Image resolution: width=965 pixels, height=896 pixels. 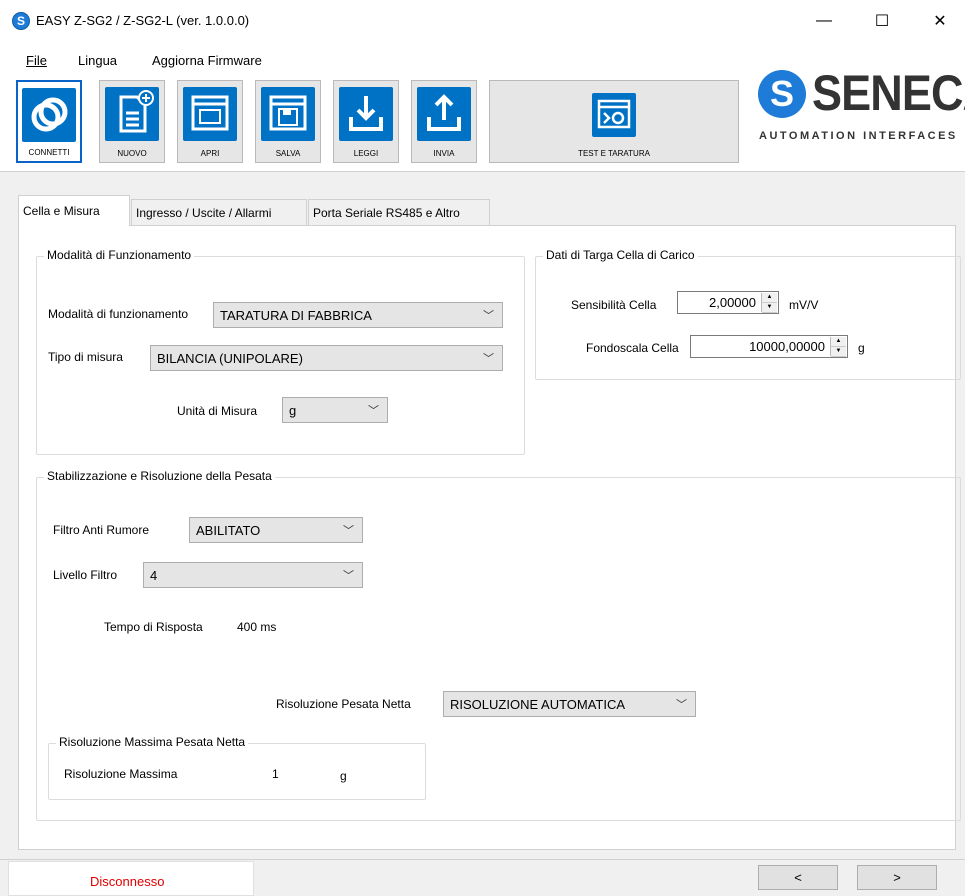 What do you see at coordinates (21, 21) in the screenshot?
I see `app-logo-icon: S` at bounding box center [21, 21].